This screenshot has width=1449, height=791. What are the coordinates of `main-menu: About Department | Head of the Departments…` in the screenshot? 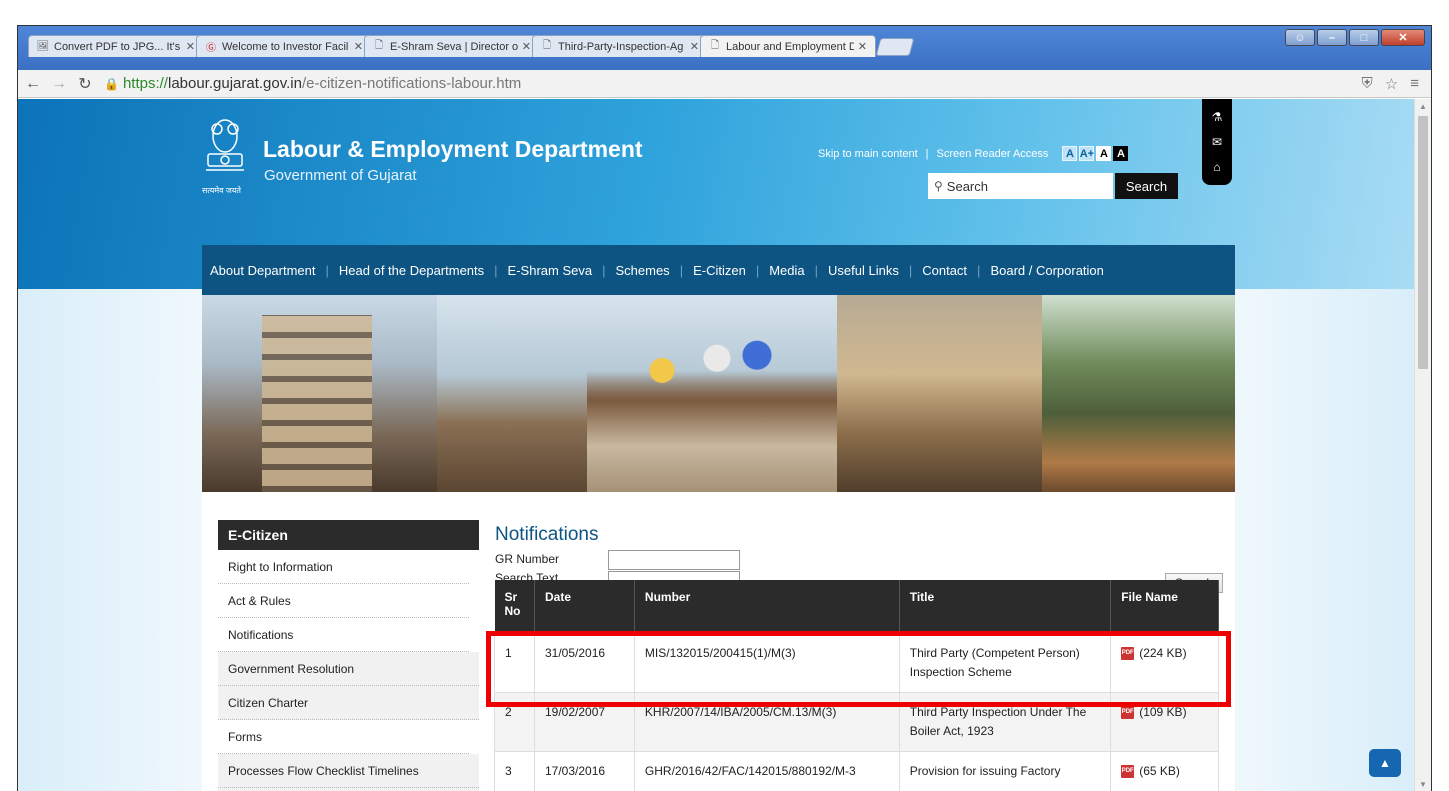 It's located at (718, 270).